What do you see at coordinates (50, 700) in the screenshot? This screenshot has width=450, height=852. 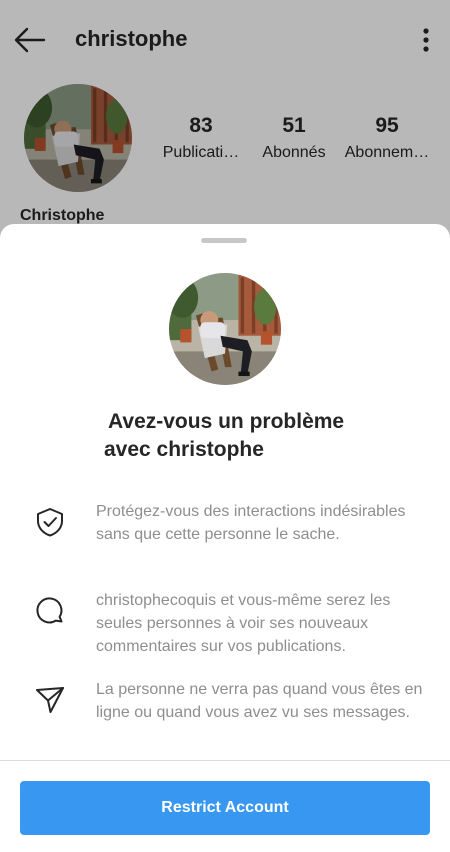 I see `paper-plane-icon` at bounding box center [50, 700].